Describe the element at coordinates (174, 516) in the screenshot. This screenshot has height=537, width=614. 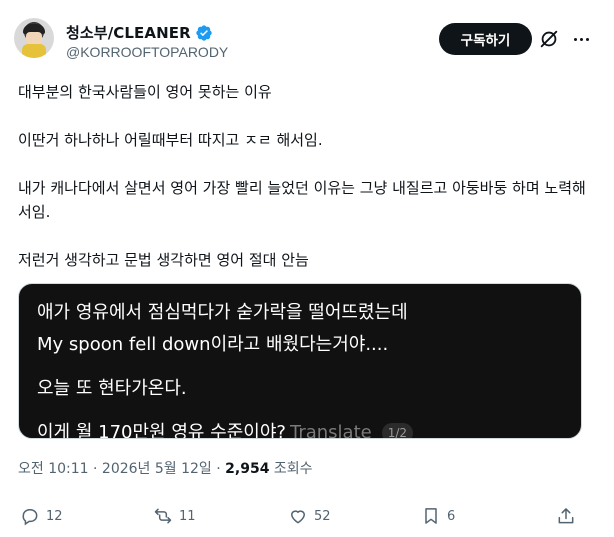
I see `retweet-button: 11` at that location.